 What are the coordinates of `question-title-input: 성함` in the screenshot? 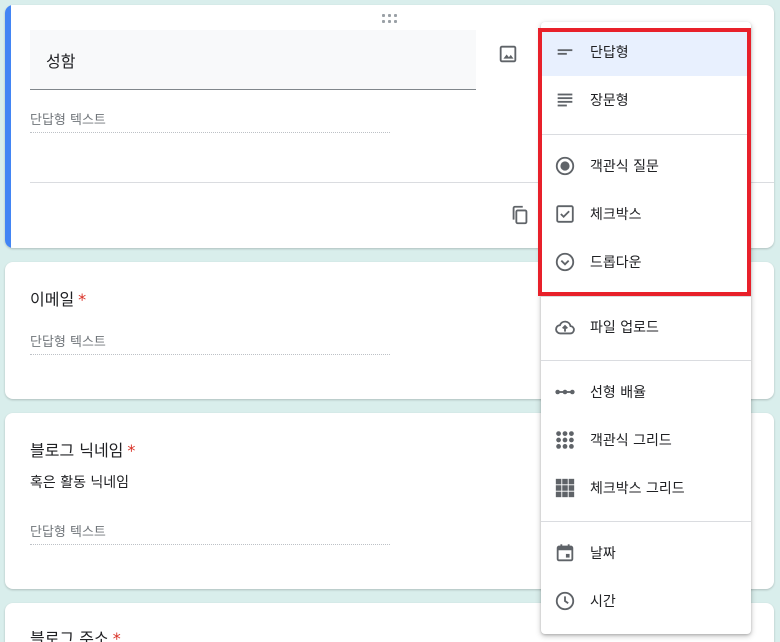 It's located at (253, 60).